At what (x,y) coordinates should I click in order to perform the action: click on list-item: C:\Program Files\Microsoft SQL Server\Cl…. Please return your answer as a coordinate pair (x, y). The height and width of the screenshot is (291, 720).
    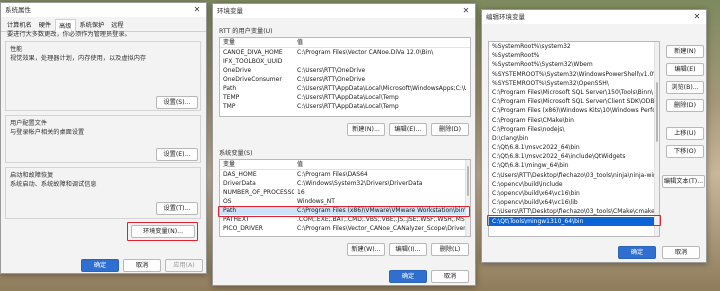
    Looking at the image, I should click on (574, 101).